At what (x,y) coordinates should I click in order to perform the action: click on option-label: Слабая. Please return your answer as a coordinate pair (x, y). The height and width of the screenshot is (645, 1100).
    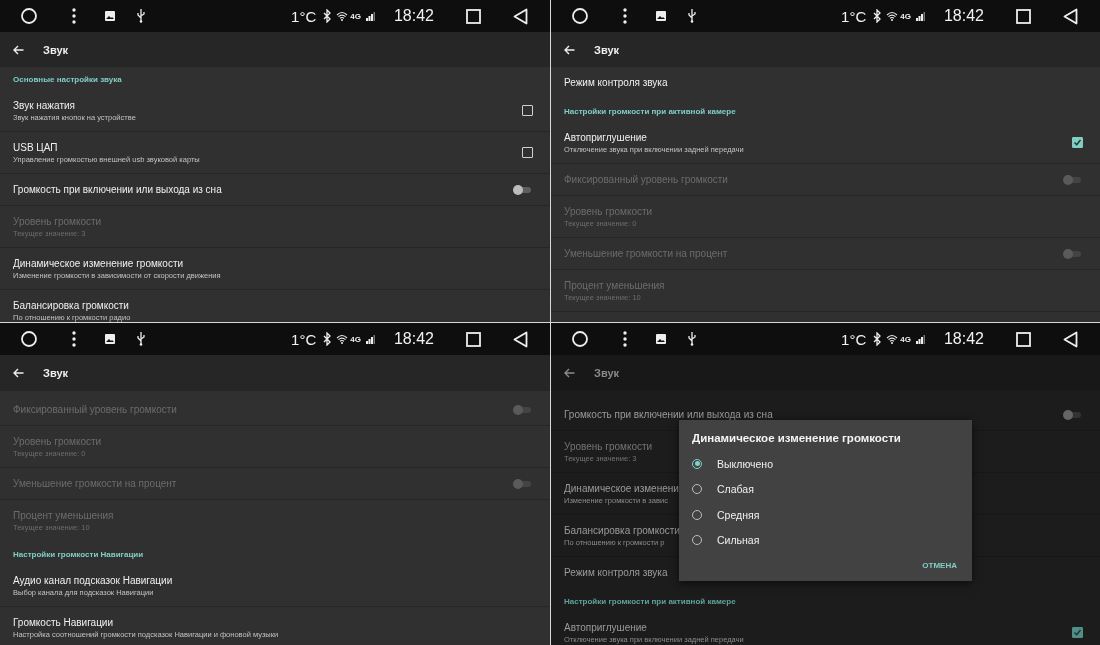
    Looking at the image, I should click on (735, 489).